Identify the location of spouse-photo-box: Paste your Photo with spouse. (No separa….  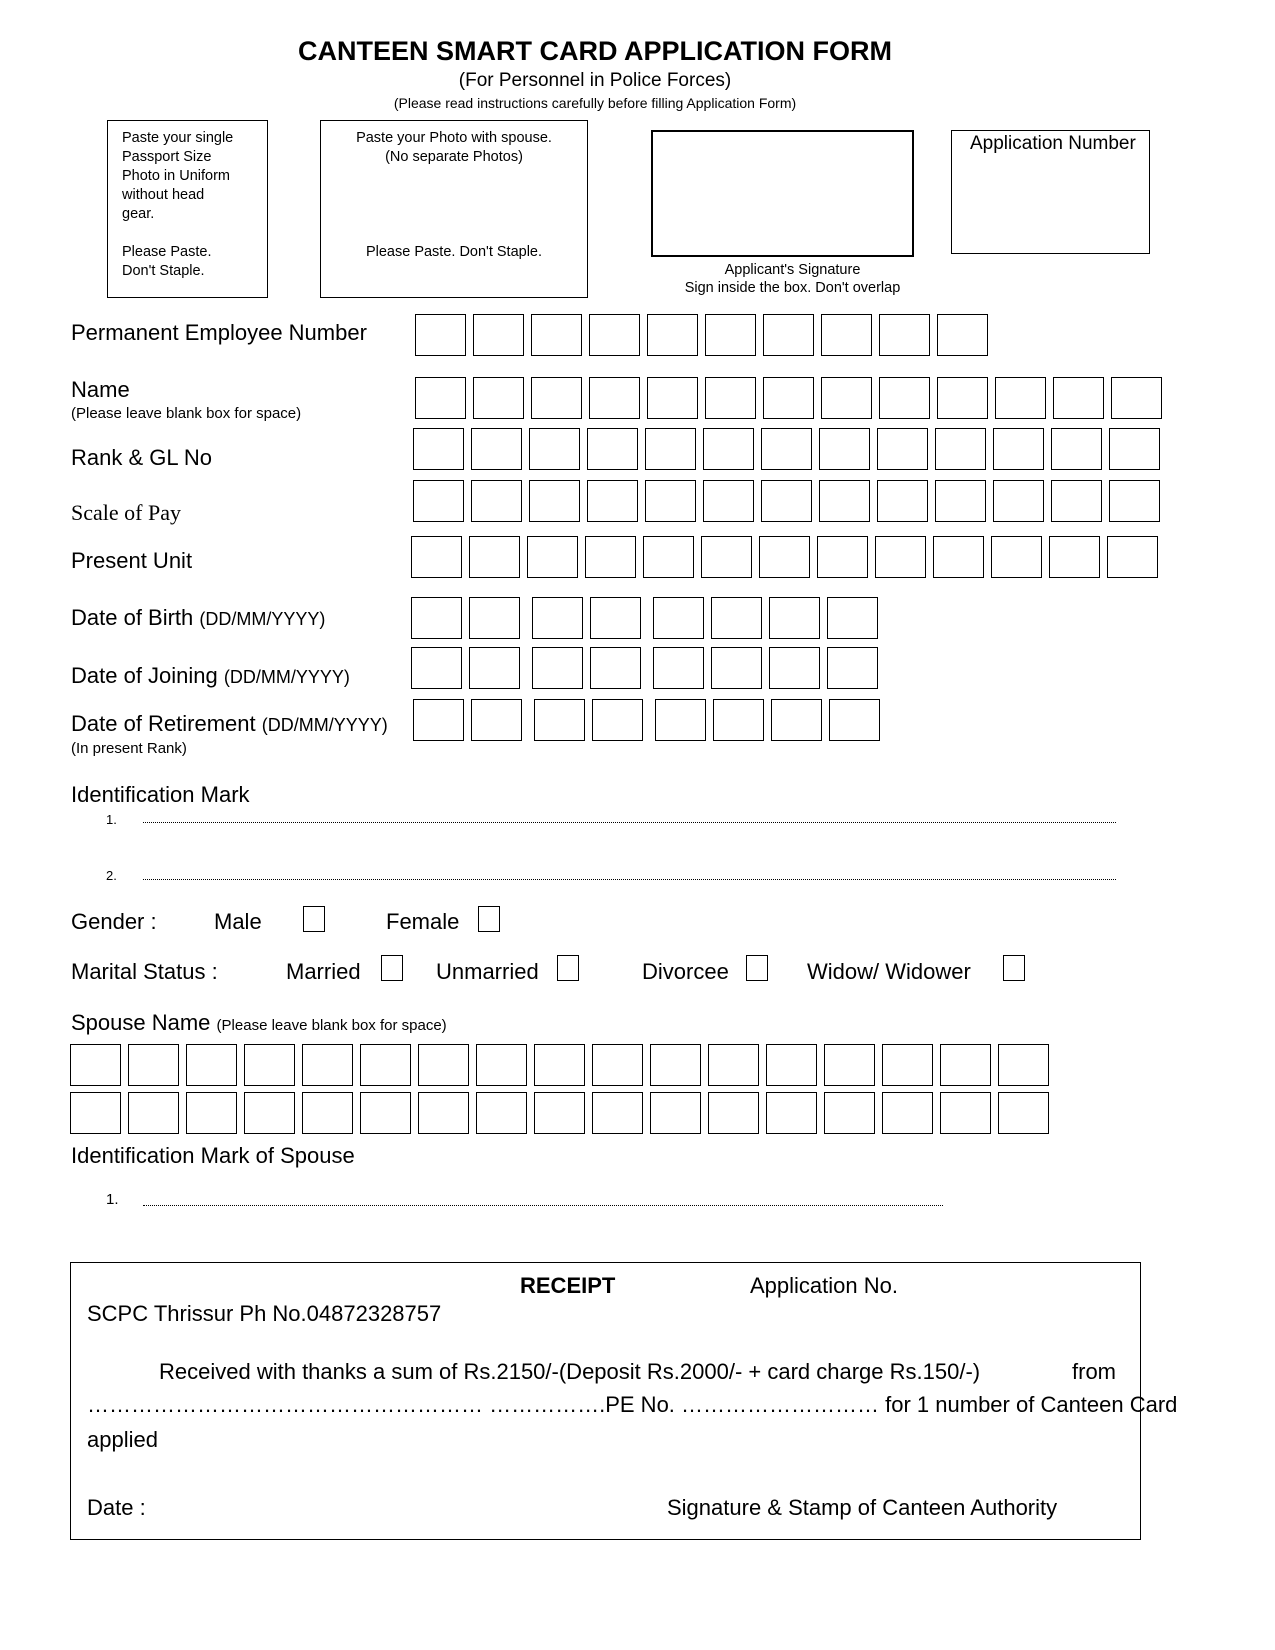
(454, 209).